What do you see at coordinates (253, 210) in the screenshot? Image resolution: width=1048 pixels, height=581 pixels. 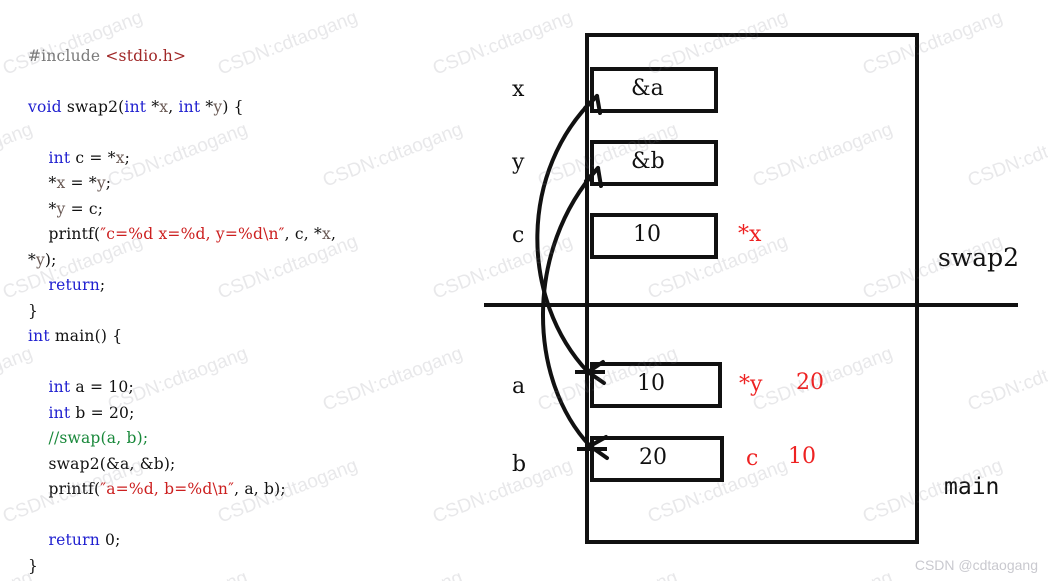 I see `code-line: *y = c;` at bounding box center [253, 210].